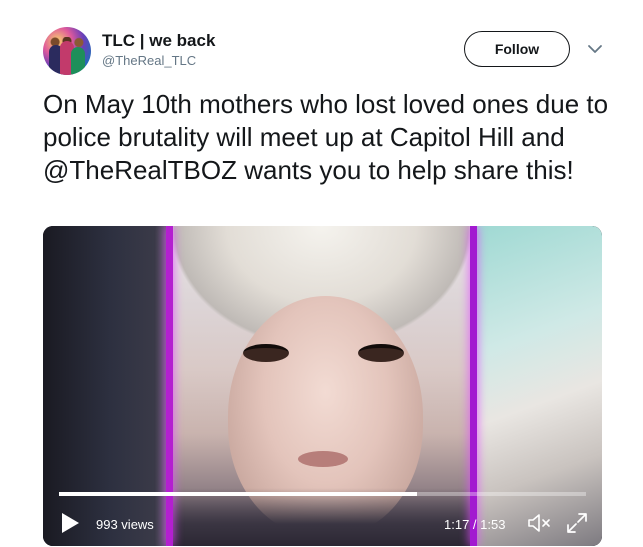 This screenshot has width=643, height=547. What do you see at coordinates (517, 49) in the screenshot?
I see `follow-button: Follow` at bounding box center [517, 49].